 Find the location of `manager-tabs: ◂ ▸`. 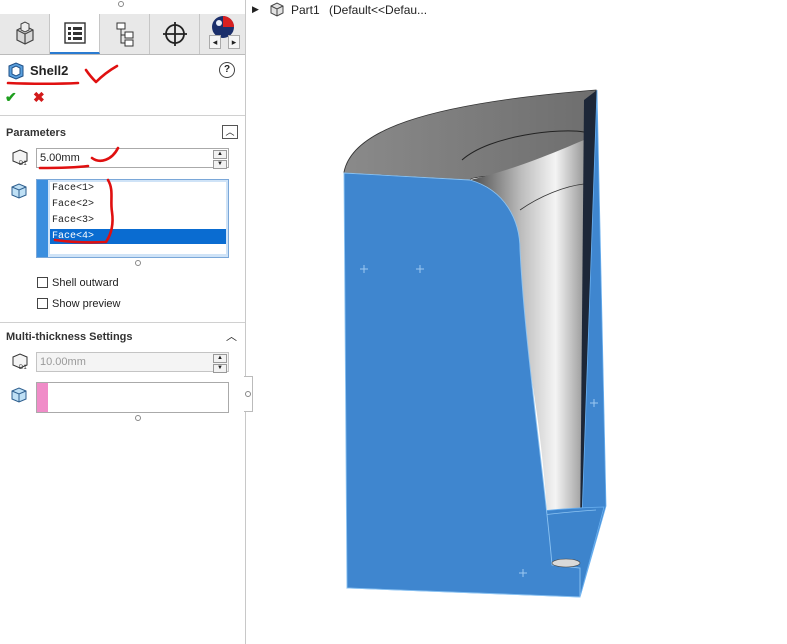

manager-tabs: ◂ ▸ is located at coordinates (122, 34).